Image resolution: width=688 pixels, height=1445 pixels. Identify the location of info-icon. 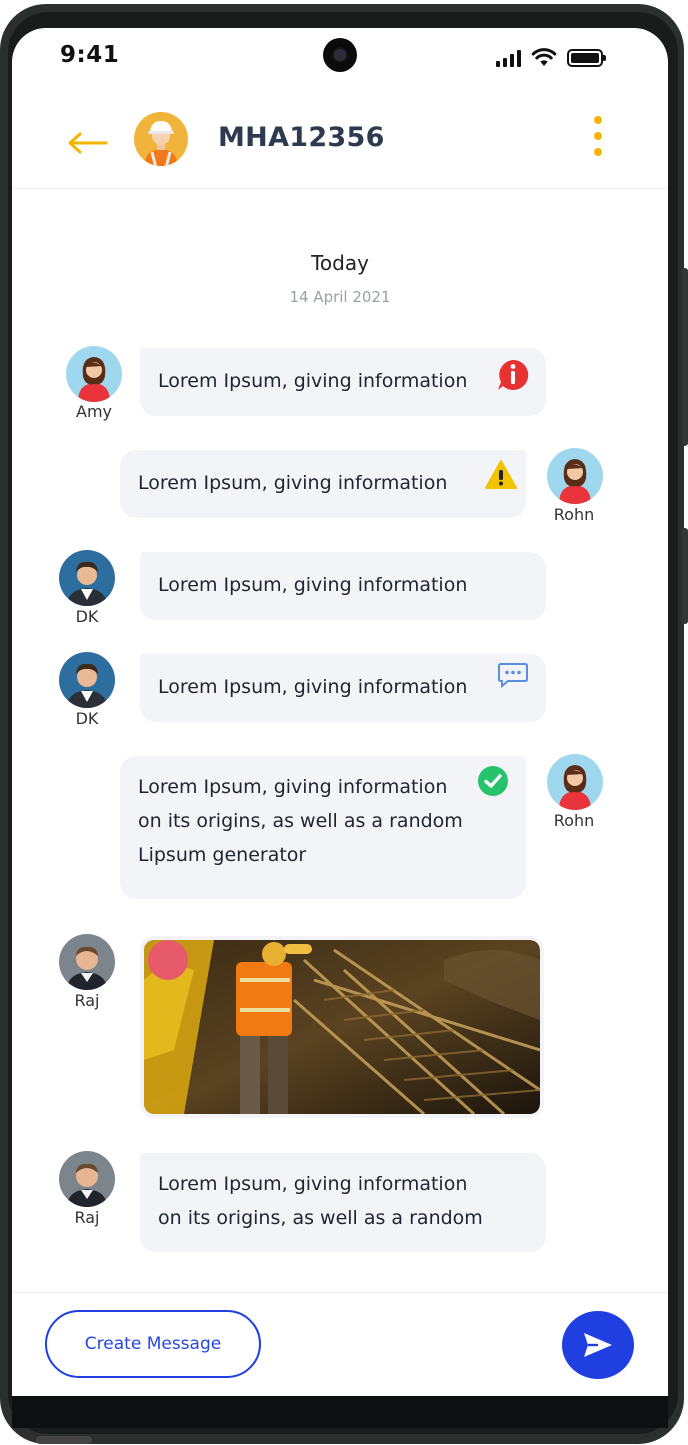
(513, 374).